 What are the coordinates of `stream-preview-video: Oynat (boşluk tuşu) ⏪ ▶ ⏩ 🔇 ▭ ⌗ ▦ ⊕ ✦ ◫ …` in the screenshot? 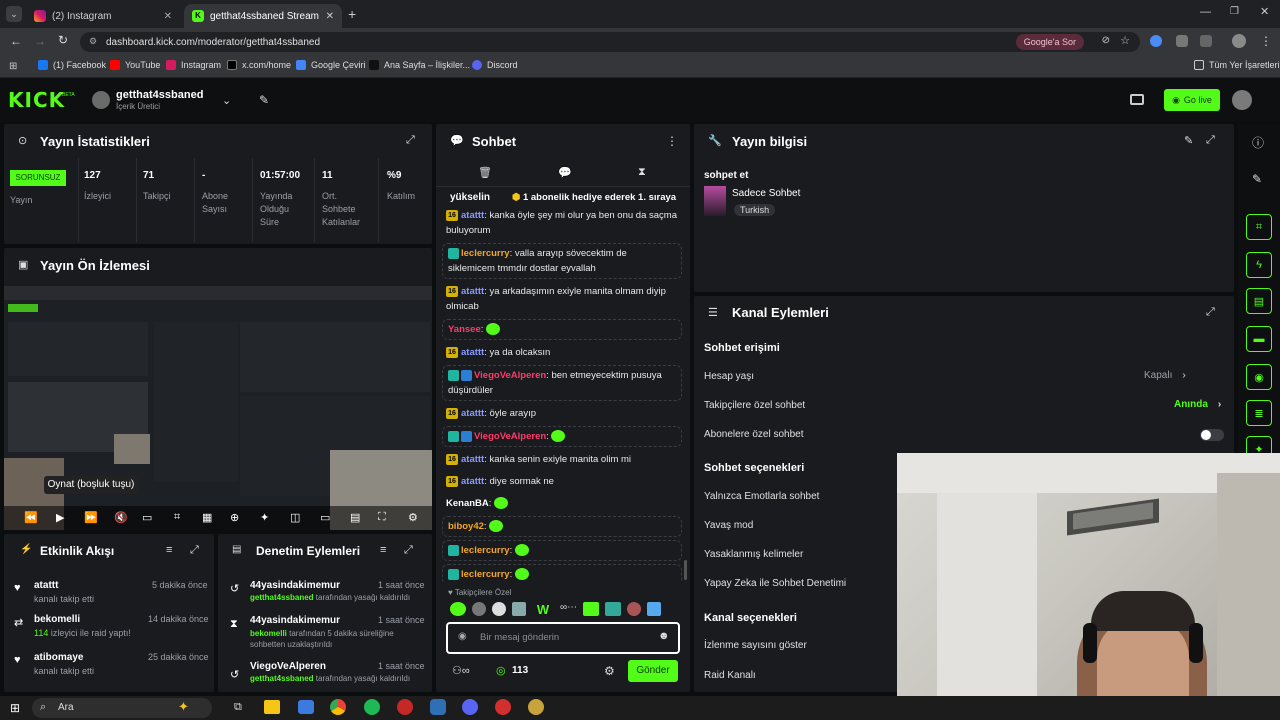 It's located at (218, 408).